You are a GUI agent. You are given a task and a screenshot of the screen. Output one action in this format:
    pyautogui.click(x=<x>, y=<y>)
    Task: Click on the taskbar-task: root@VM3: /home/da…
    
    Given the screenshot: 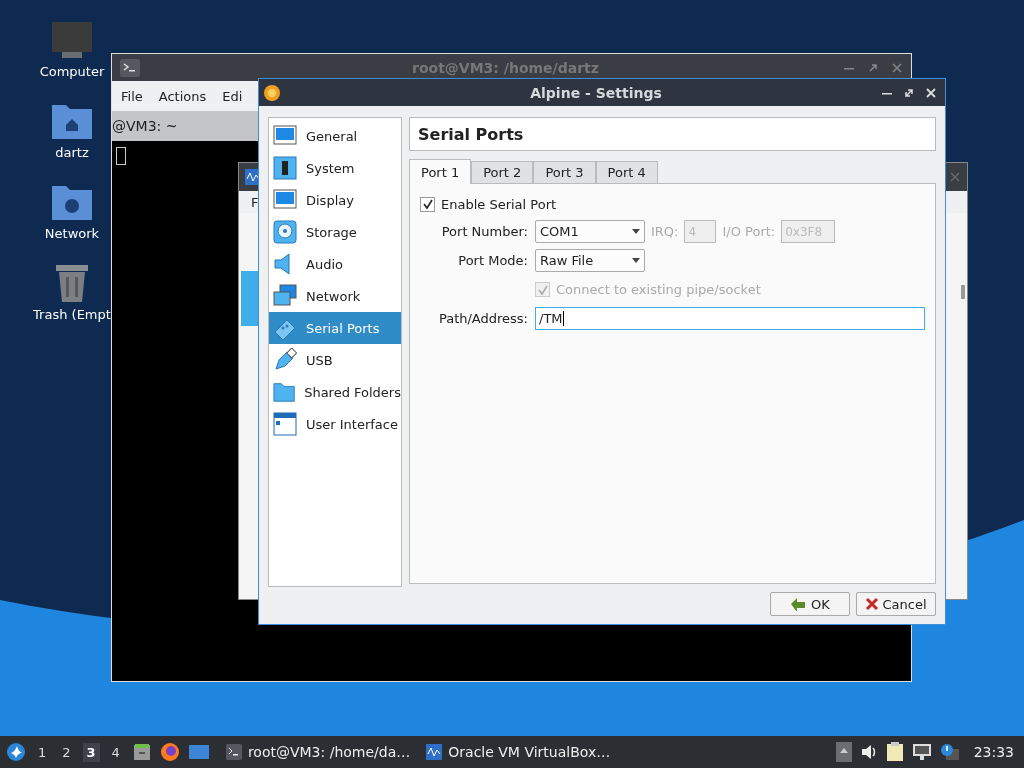 What is the action you would take?
    pyautogui.click(x=318, y=752)
    